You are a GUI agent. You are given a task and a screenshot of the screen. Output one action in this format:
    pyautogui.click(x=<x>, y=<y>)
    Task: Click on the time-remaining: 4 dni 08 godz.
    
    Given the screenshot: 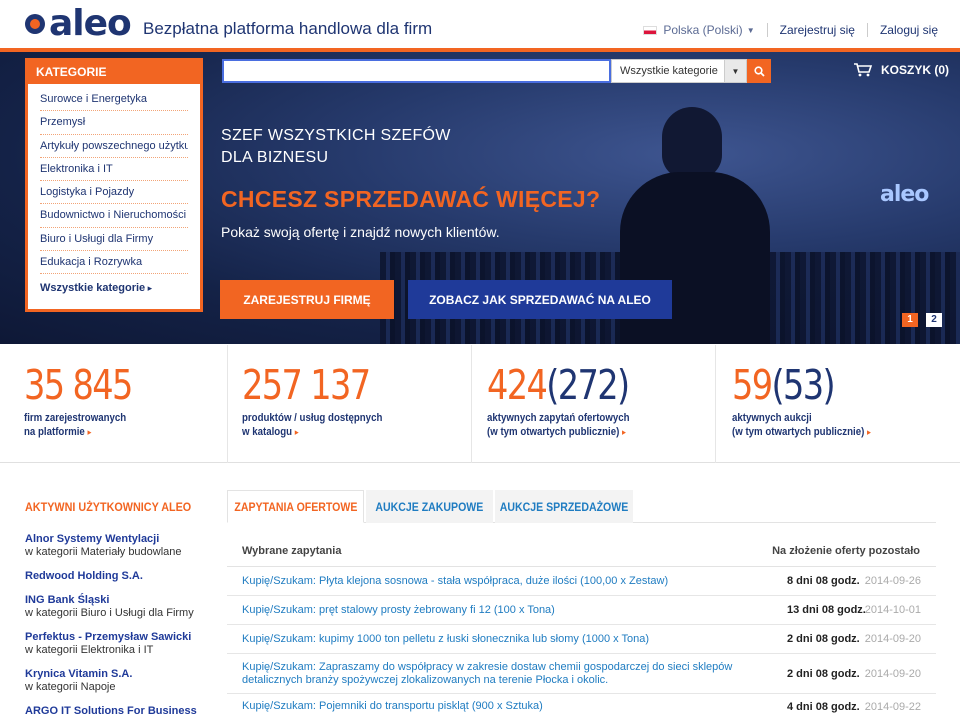 What is the action you would take?
    pyautogui.click(x=823, y=706)
    